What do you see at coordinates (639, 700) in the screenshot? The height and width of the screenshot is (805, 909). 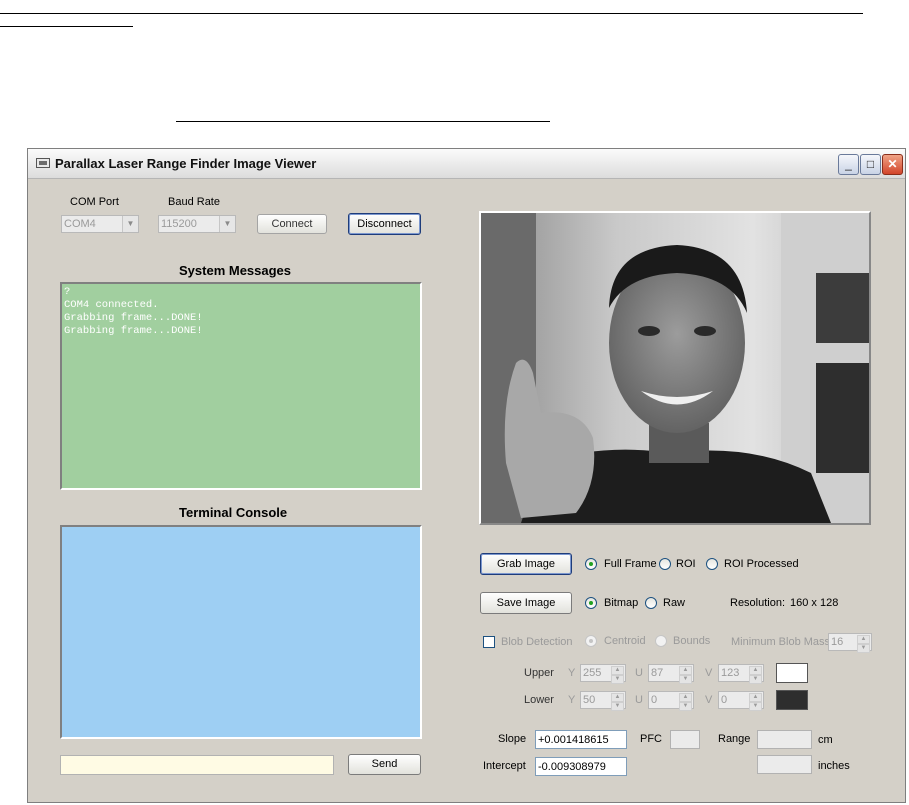 I see `lower-u-label: U` at bounding box center [639, 700].